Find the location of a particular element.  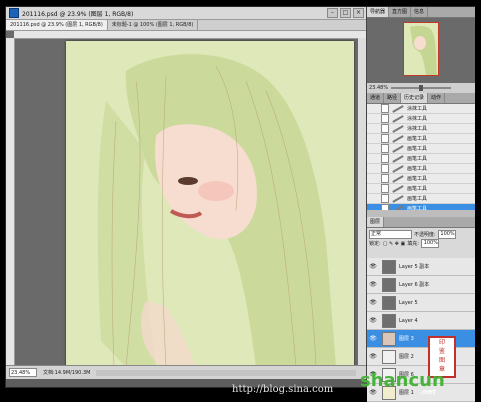

layer-name: Layer 6 副本 is located at coordinates (414, 285).